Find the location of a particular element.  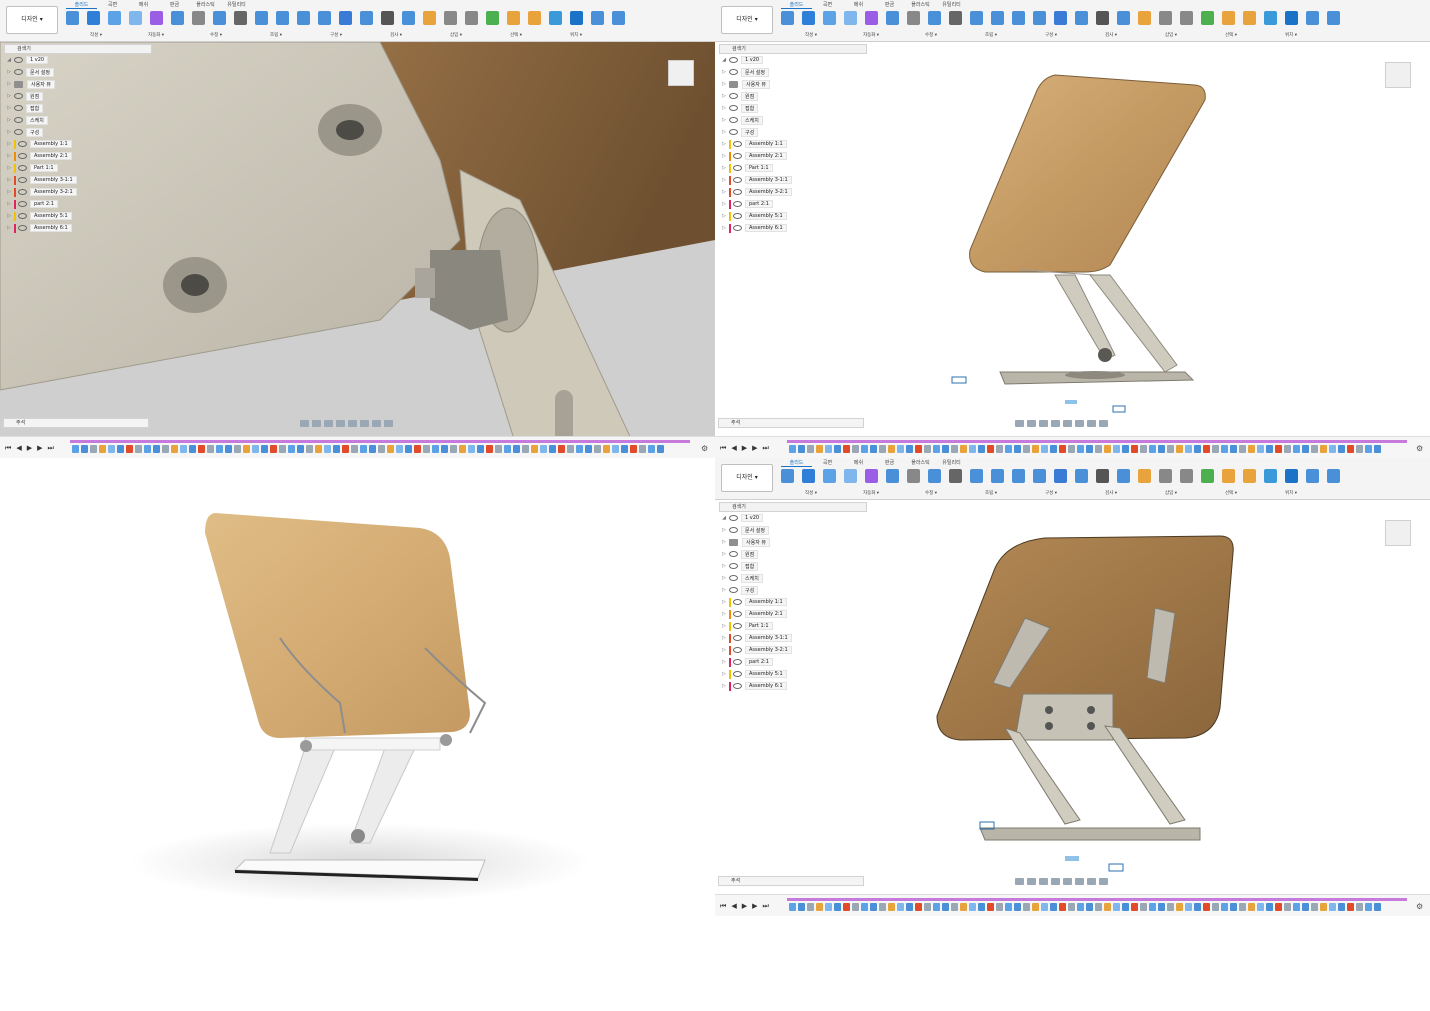

grid-settings-icon is located at coordinates (1091, 881).